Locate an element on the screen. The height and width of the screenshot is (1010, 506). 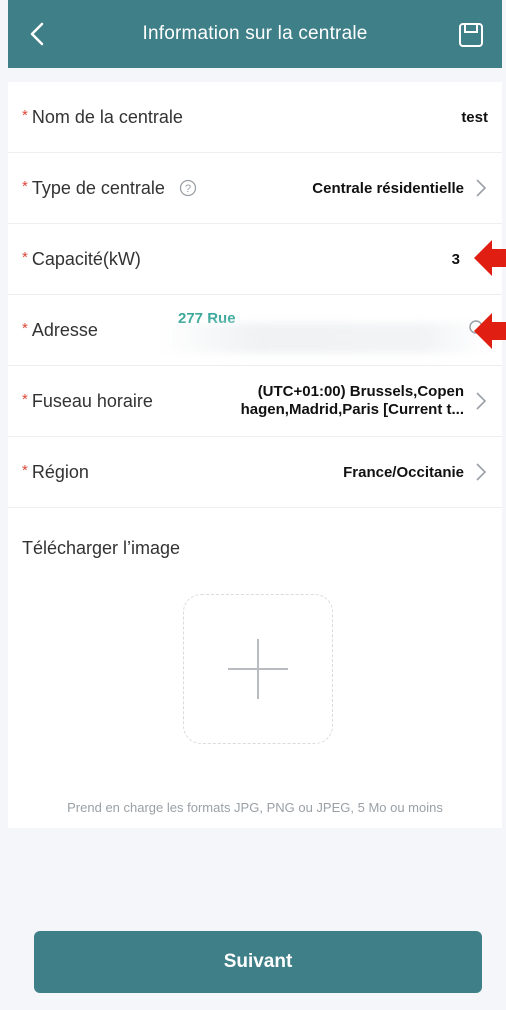
station-name-value: test is located at coordinates (474, 117).